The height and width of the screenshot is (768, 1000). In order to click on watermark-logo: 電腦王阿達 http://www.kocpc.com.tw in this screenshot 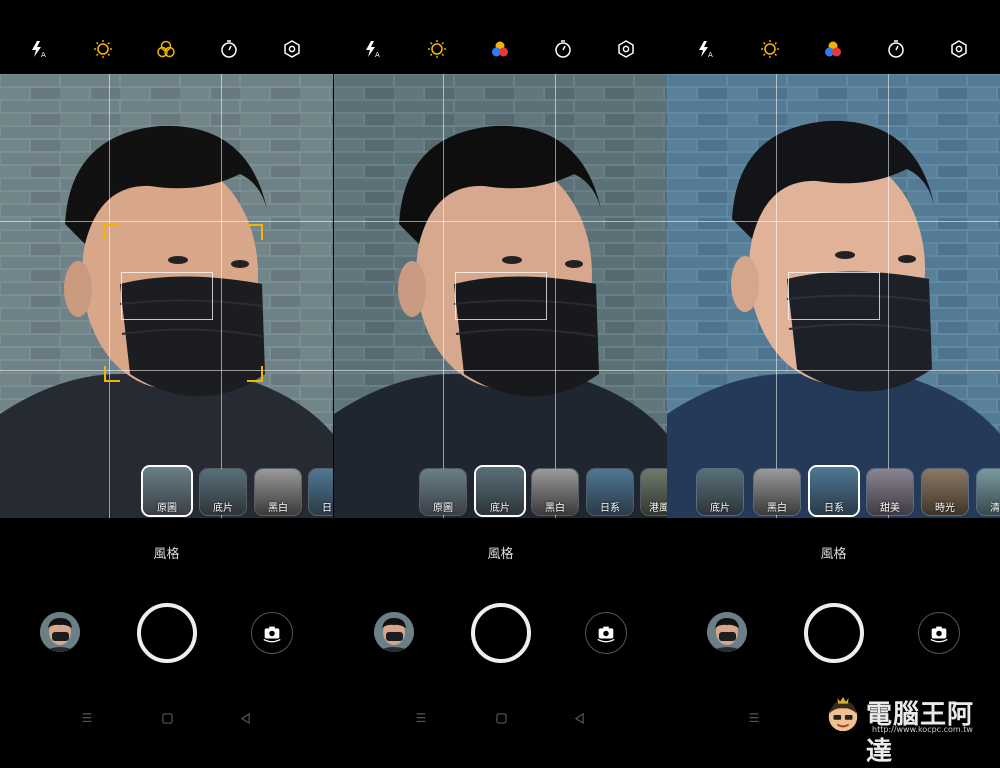, I will do `click(909, 729)`.